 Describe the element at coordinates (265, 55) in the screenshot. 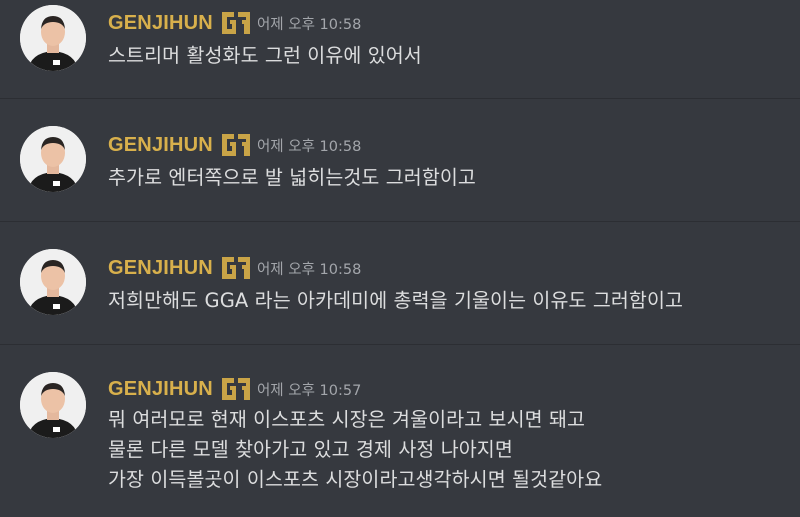

I see `message-text: 스트리머 활성화도 그런 이유에 있어서` at that location.